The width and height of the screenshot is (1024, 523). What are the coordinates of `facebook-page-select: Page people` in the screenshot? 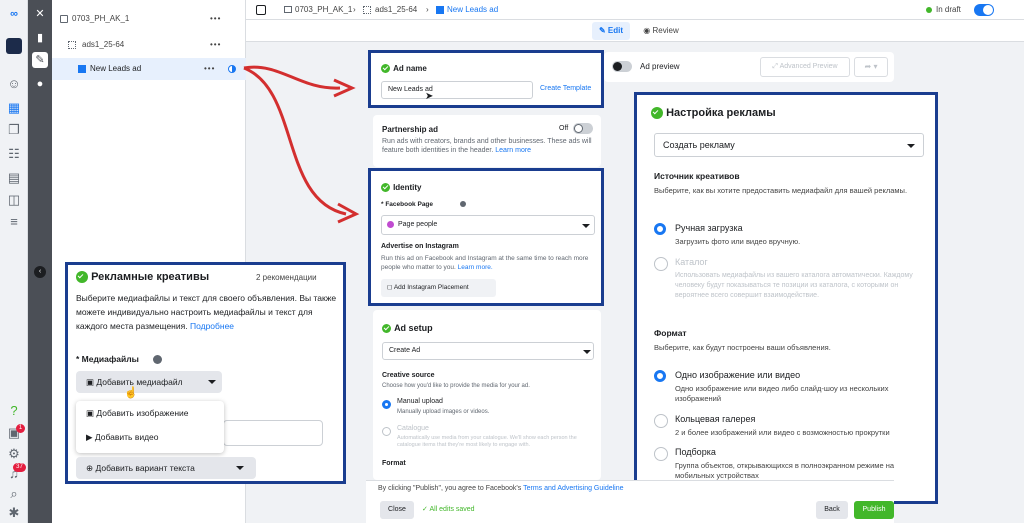 It's located at (488, 225).